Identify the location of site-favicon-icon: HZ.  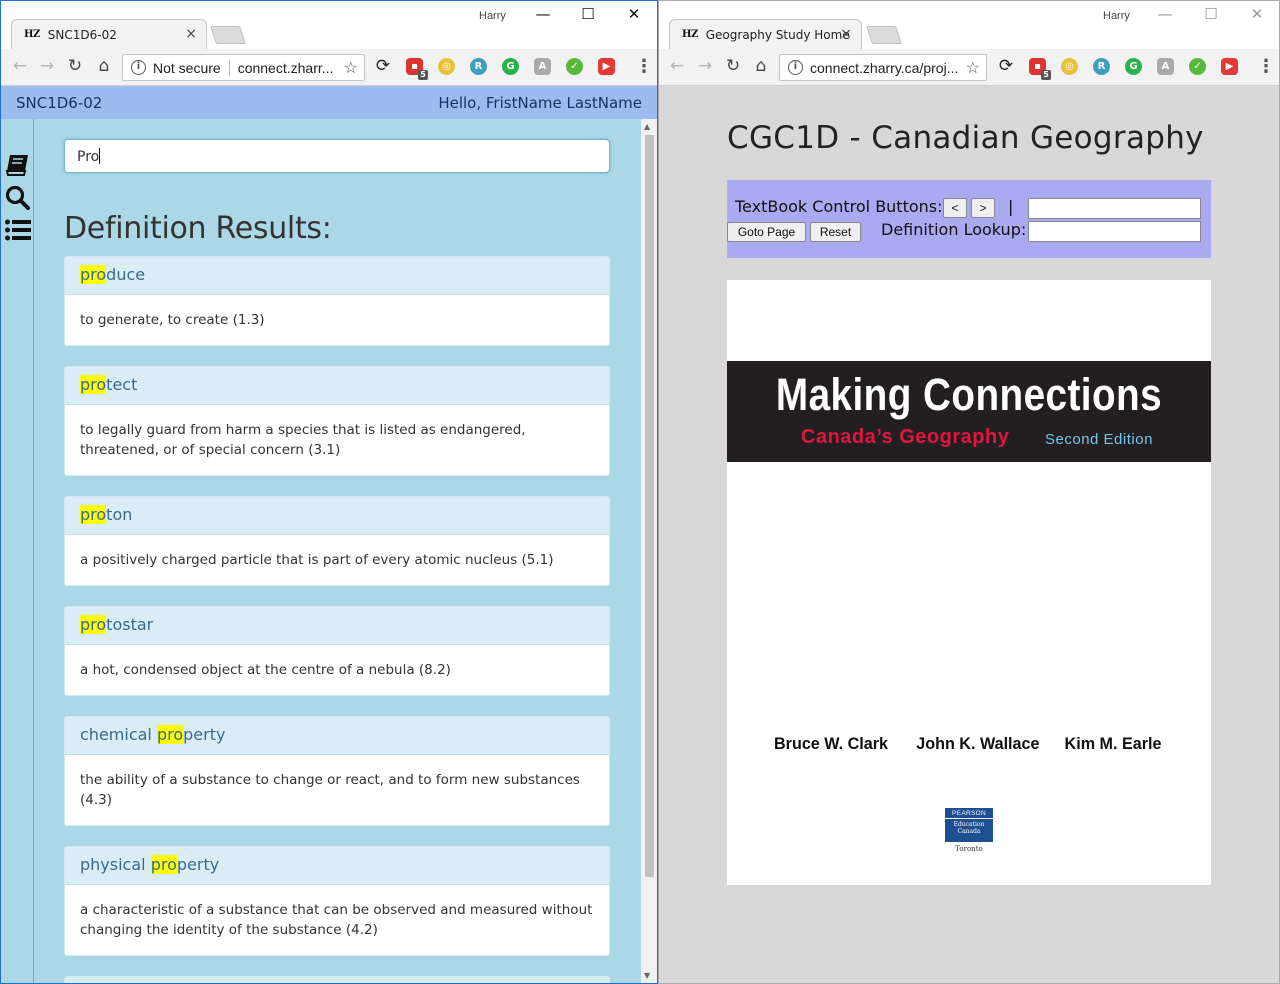
(32, 34).